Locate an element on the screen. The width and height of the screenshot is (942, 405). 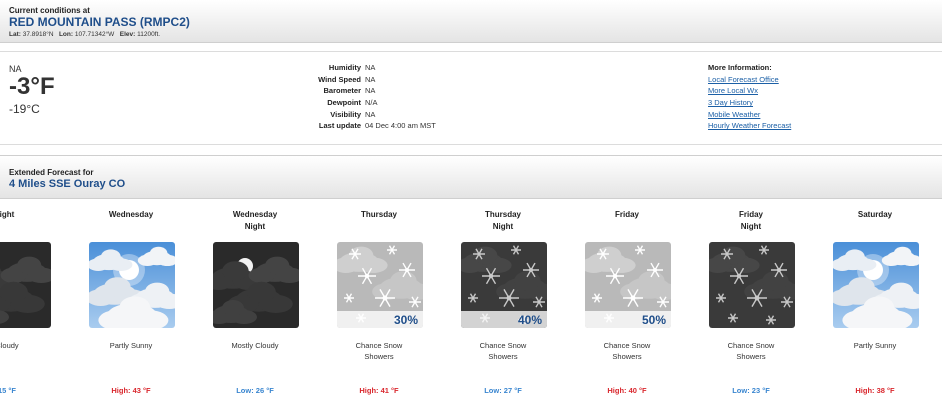
detail-label: Last update is located at coordinates (339, 126).